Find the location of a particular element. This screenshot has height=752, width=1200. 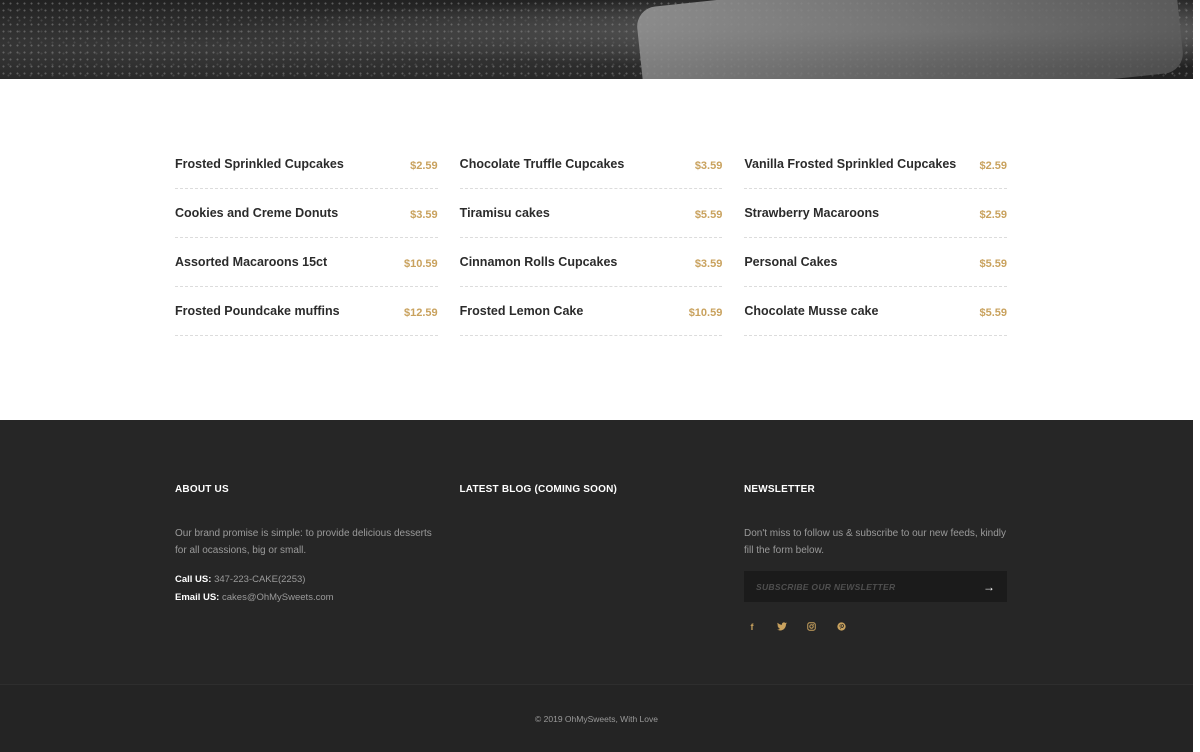

hero-paper-wrap is located at coordinates (910, 39).